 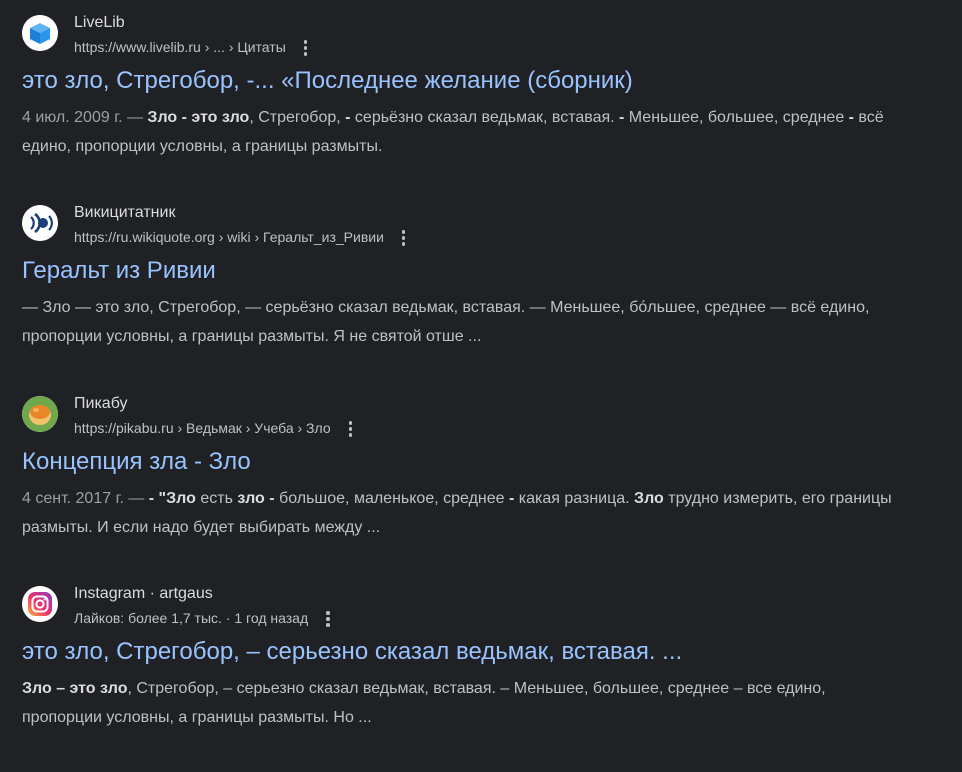 I want to click on snippet-text: , Стрегобор,, so click(x=297, y=117).